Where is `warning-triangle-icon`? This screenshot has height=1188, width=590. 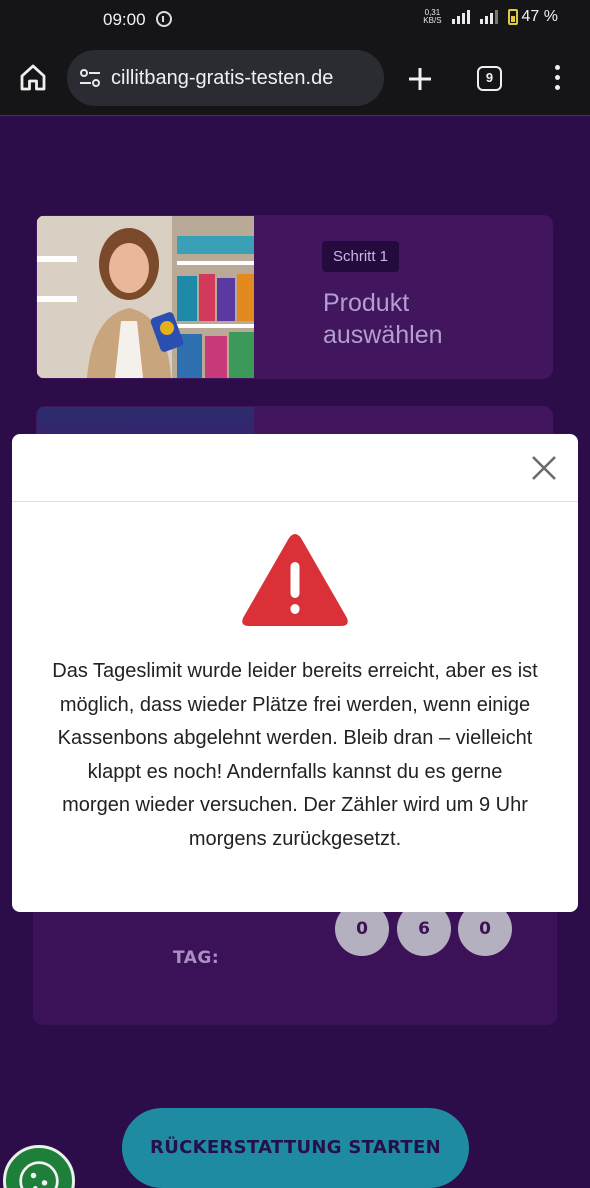
warning-triangle-icon is located at coordinates (295, 580).